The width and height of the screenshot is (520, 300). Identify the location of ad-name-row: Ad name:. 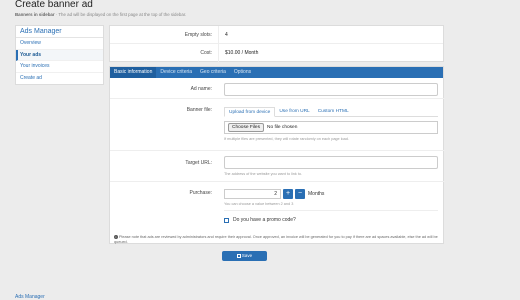
(277, 89).